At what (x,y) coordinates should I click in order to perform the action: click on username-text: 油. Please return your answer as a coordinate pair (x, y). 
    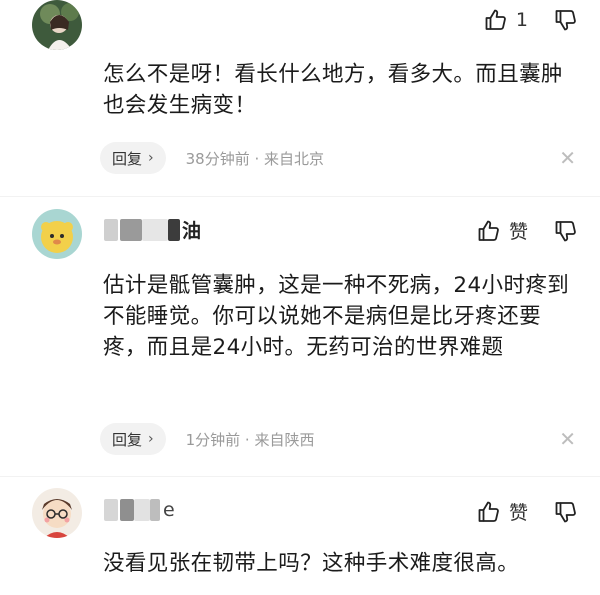
    Looking at the image, I should click on (192, 231).